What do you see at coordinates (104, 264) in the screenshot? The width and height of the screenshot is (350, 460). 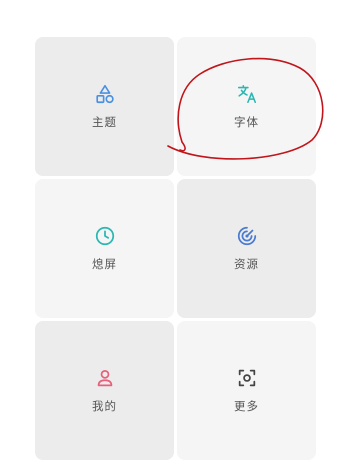 I see `tile-label: 熄屏` at bounding box center [104, 264].